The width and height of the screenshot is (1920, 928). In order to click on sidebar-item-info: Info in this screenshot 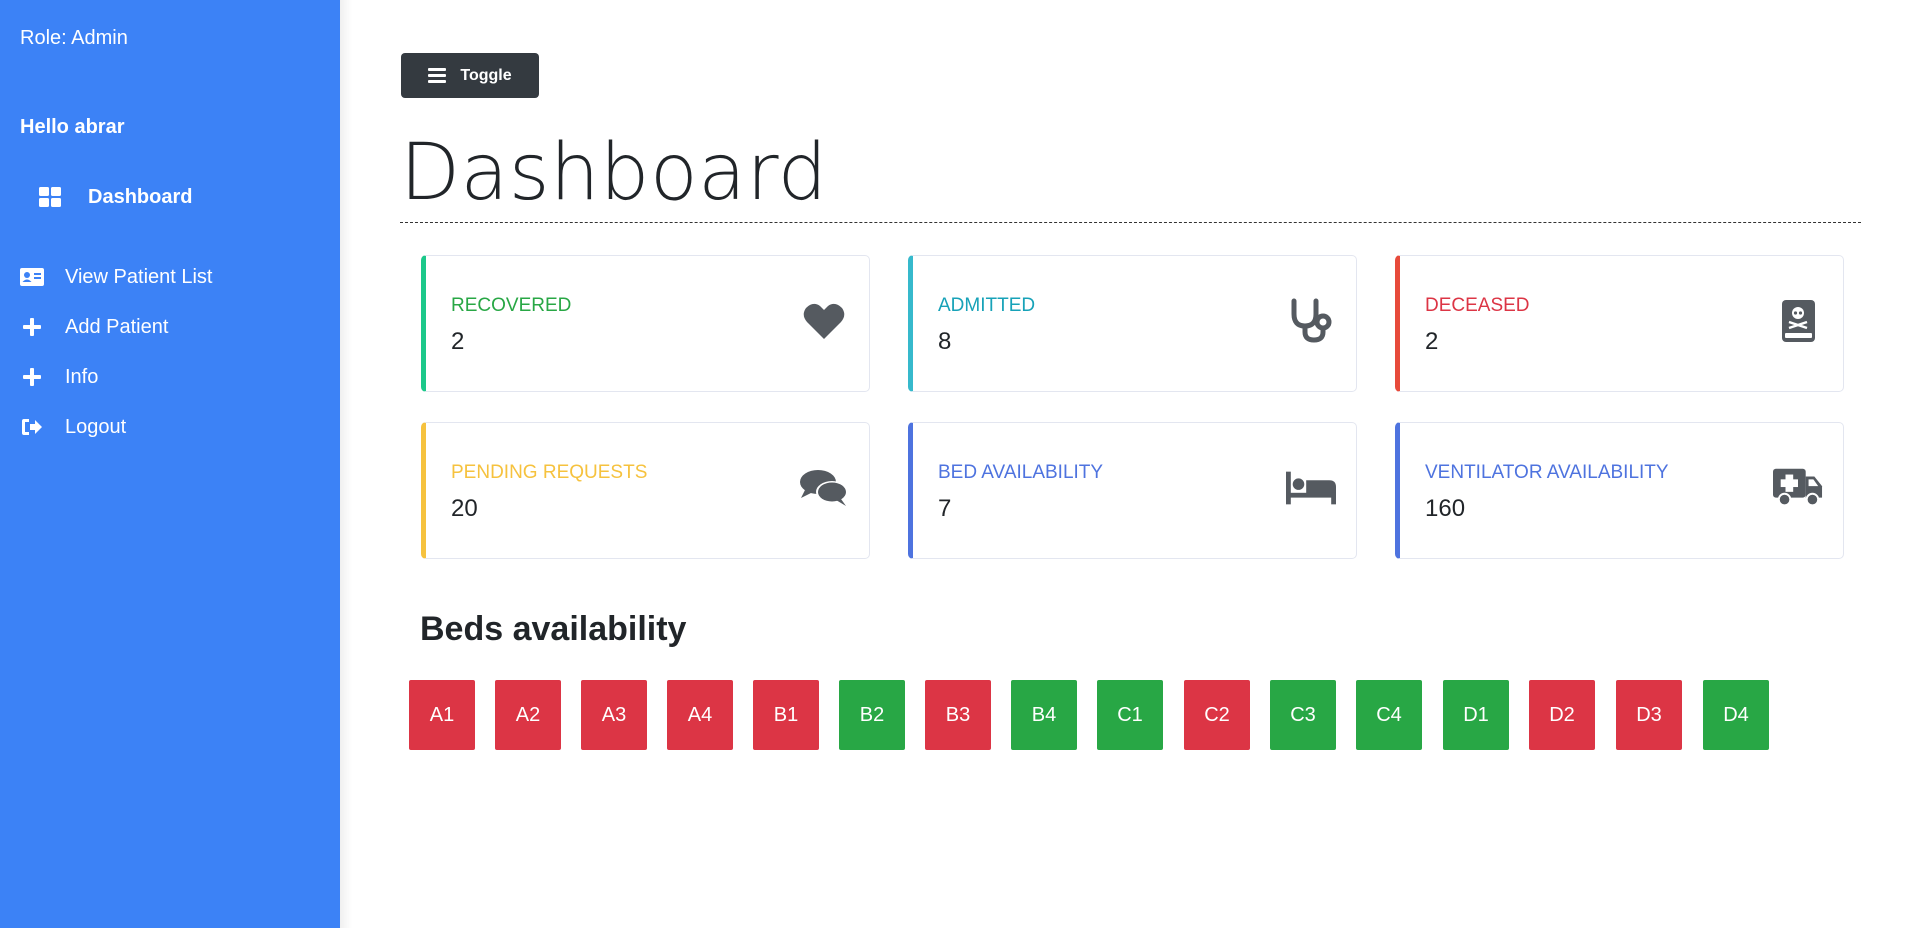, I will do `click(59, 377)`.